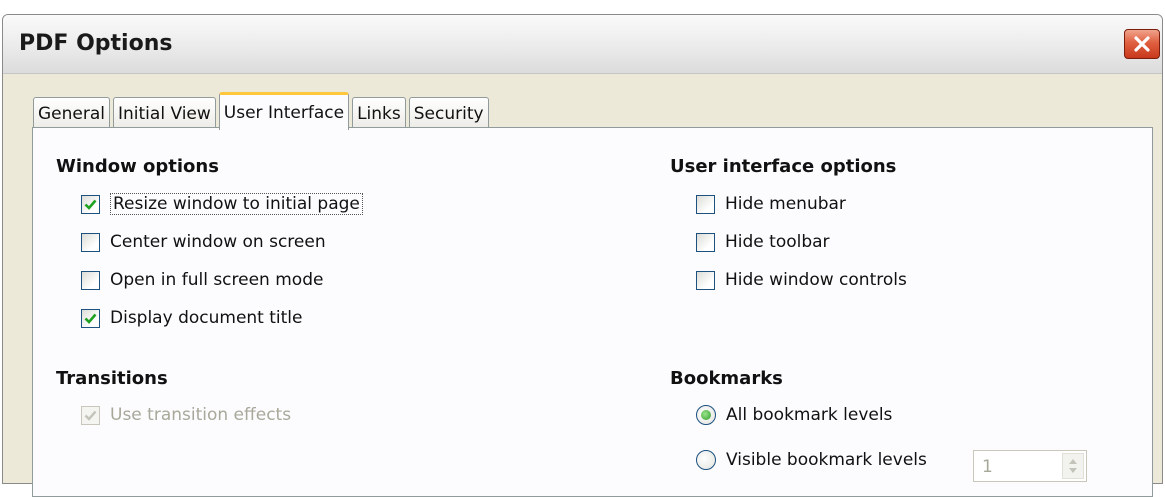 This screenshot has height=497, width=1165. I want to click on checkbox-label: Resize window to initial page, so click(236, 204).